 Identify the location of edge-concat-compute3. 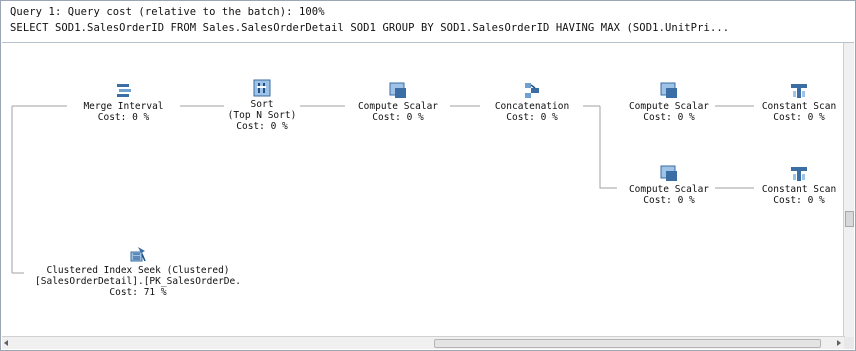
(608, 147).